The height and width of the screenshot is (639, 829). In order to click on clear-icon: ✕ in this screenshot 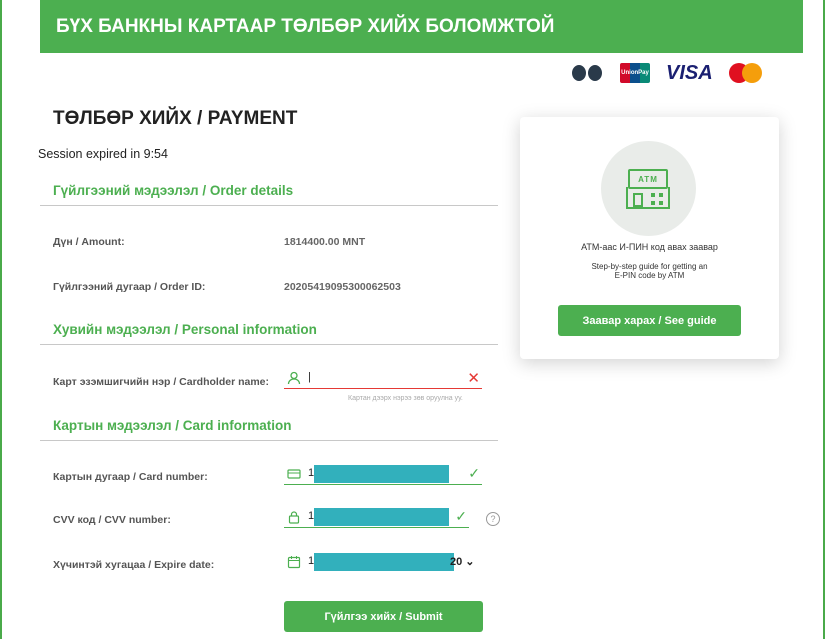, I will do `click(473, 378)`.